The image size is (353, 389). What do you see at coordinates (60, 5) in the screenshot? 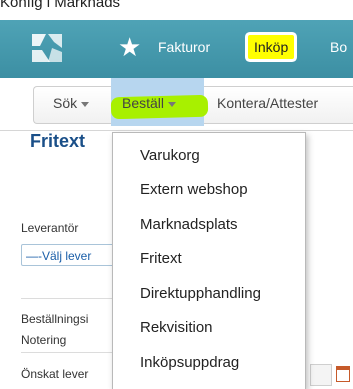
I see `caption-text: Konfig i Marknads` at bounding box center [60, 5].